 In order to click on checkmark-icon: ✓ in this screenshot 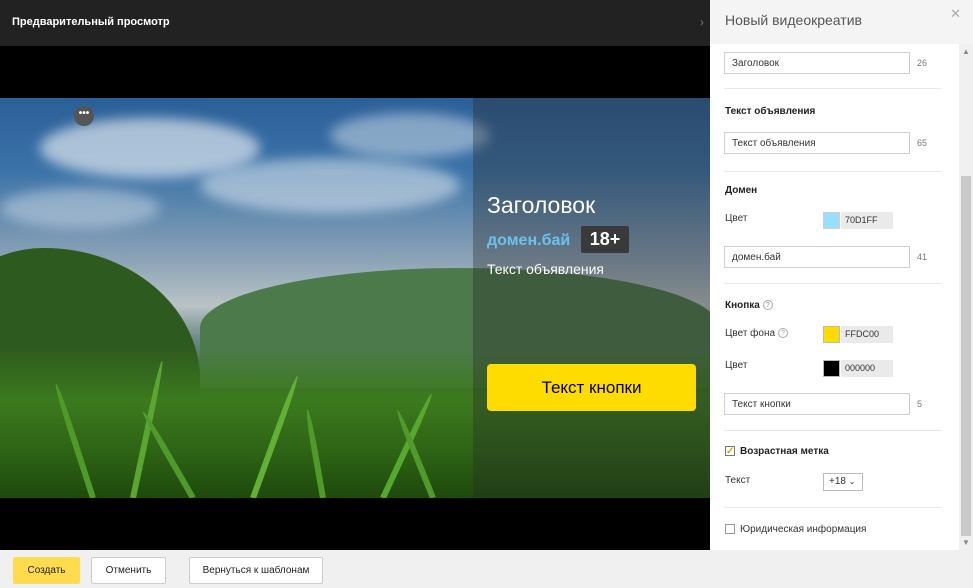, I will do `click(730, 451)`.